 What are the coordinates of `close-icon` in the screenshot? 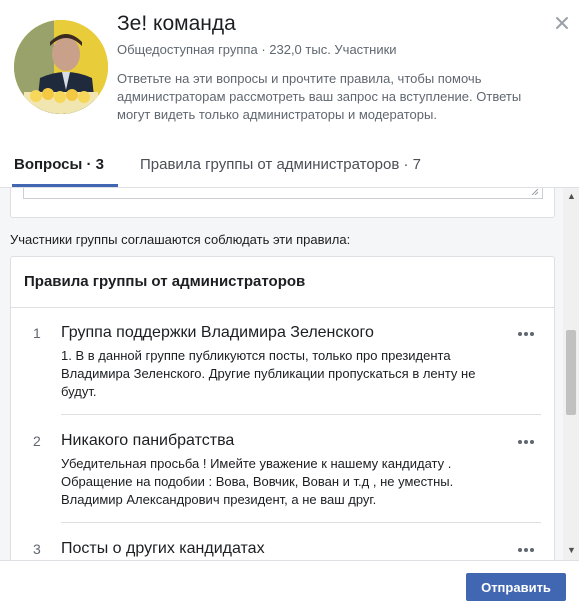 It's located at (562, 23).